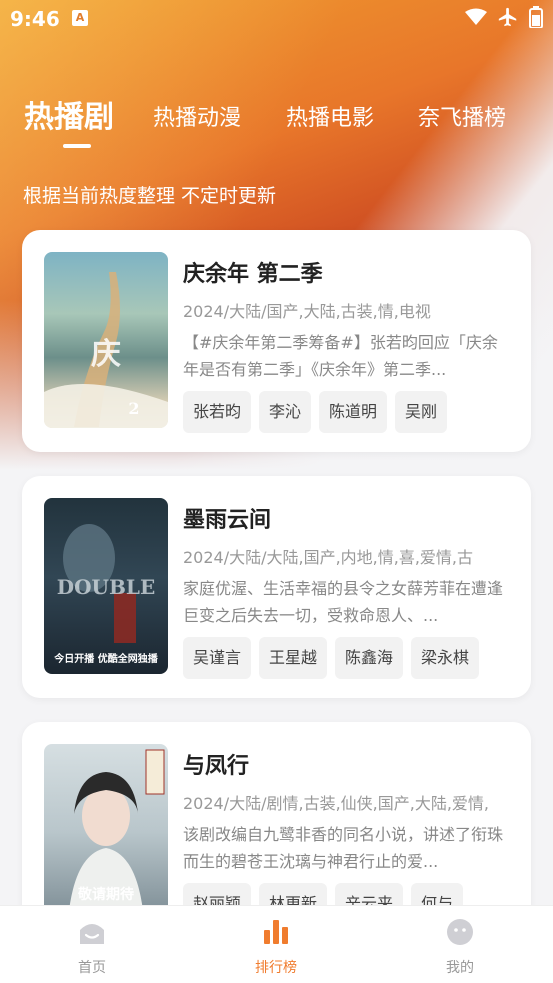  I want to click on tab-hot-movies: 热播电影, so click(330, 116).